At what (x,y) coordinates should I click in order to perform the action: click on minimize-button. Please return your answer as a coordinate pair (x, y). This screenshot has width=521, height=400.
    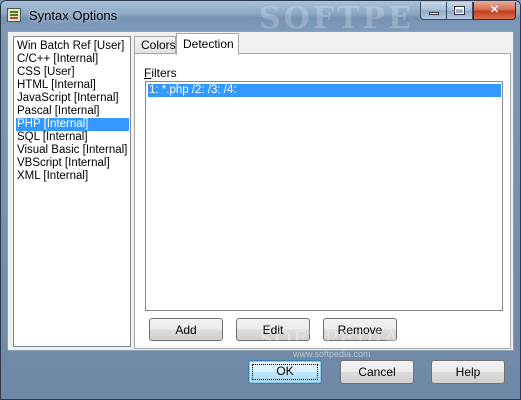
    Looking at the image, I should click on (433, 11).